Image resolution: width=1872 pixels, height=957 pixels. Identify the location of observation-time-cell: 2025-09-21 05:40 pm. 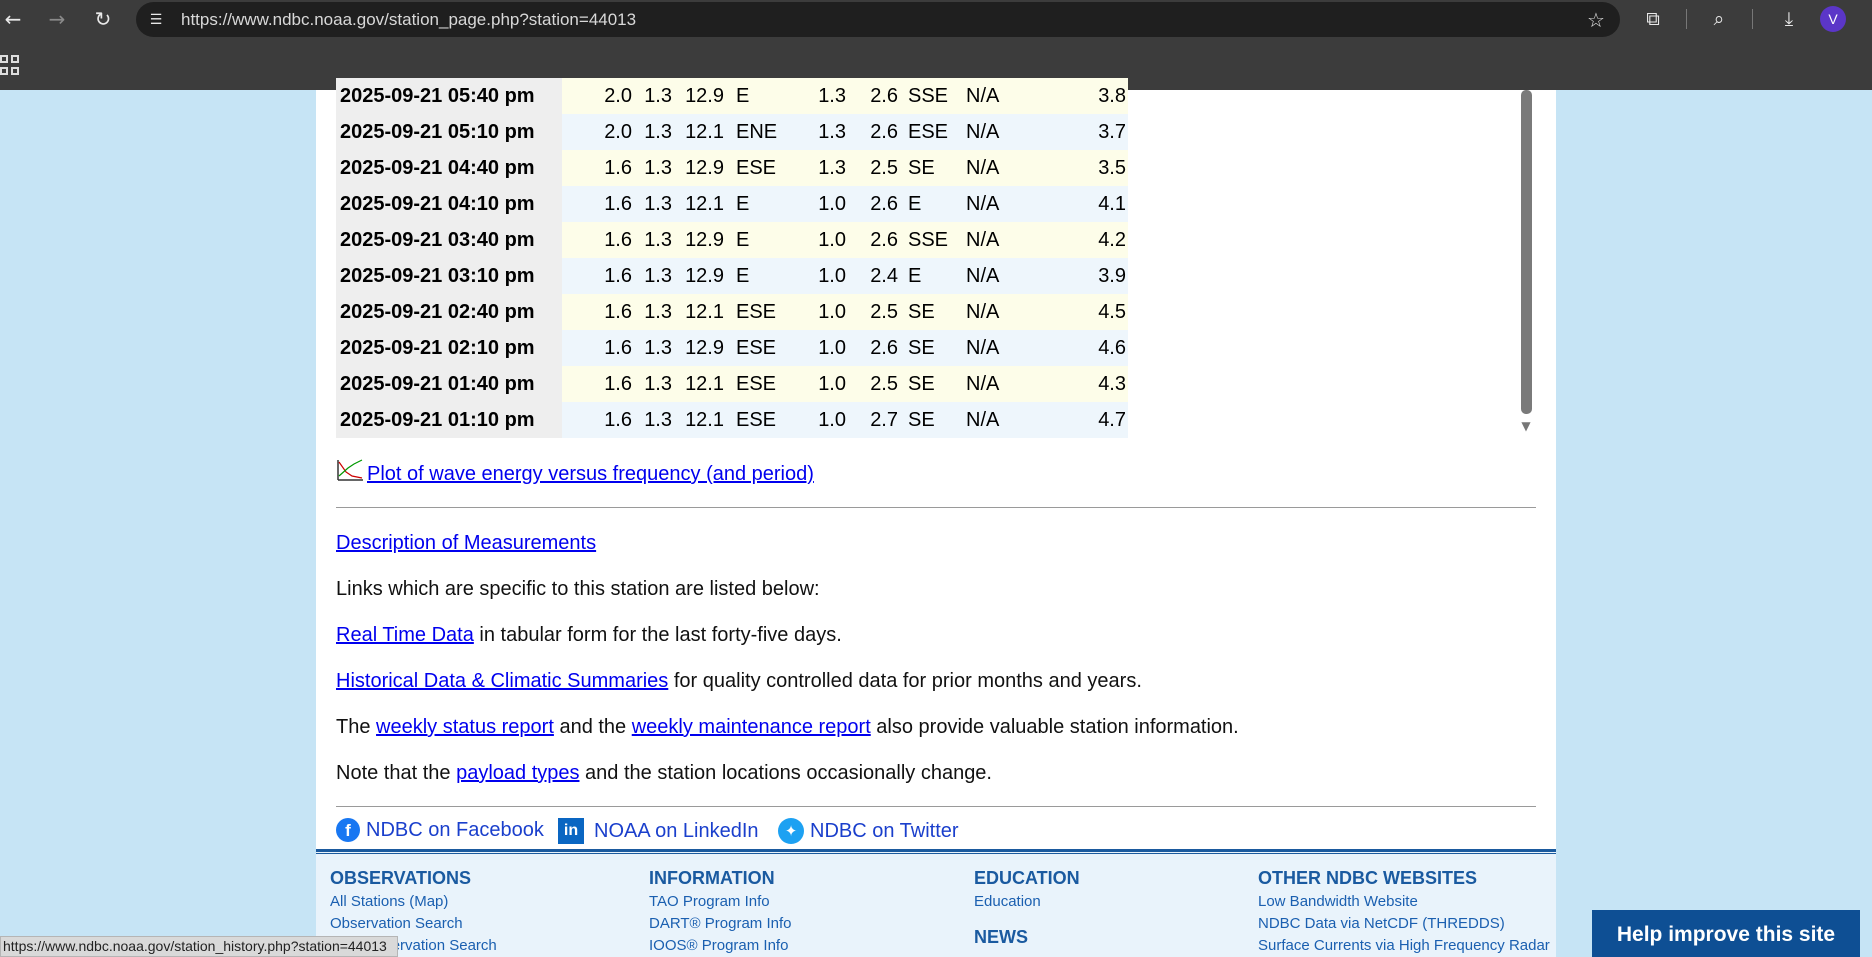
(449, 96).